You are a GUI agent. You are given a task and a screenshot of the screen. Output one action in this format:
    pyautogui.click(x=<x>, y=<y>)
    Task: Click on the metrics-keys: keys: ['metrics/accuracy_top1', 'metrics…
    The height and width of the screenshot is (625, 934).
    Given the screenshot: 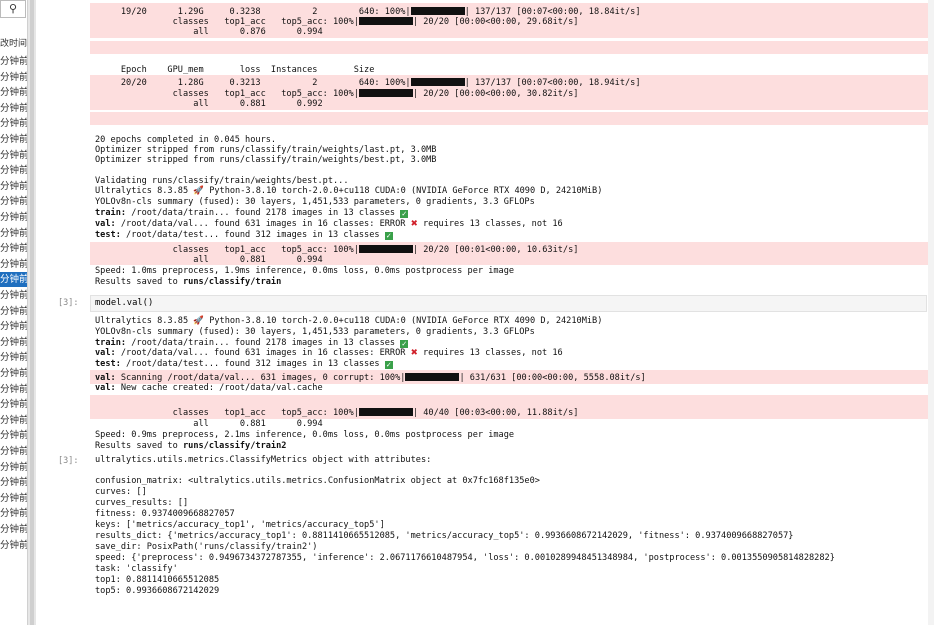 What is the action you would take?
    pyautogui.click(x=240, y=525)
    